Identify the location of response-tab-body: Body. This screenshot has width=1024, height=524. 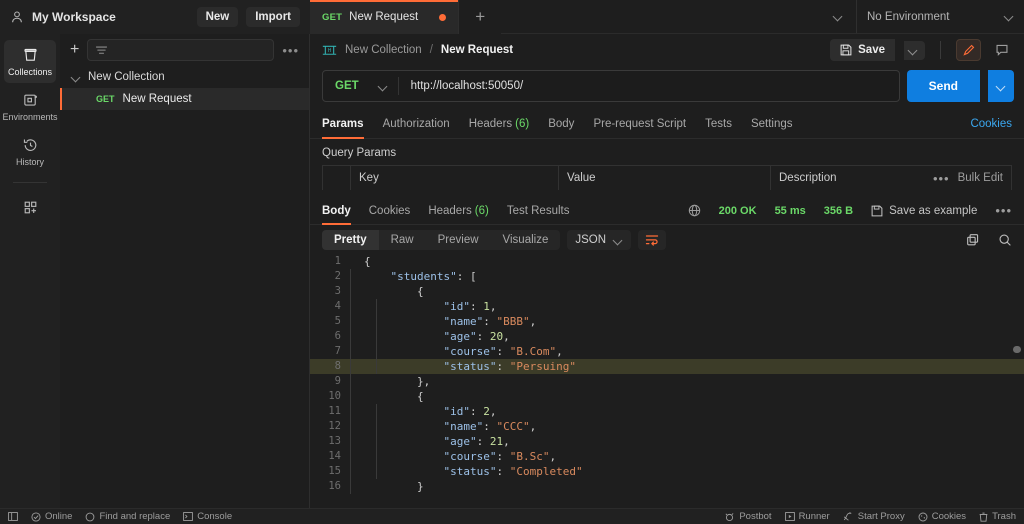
(336, 211).